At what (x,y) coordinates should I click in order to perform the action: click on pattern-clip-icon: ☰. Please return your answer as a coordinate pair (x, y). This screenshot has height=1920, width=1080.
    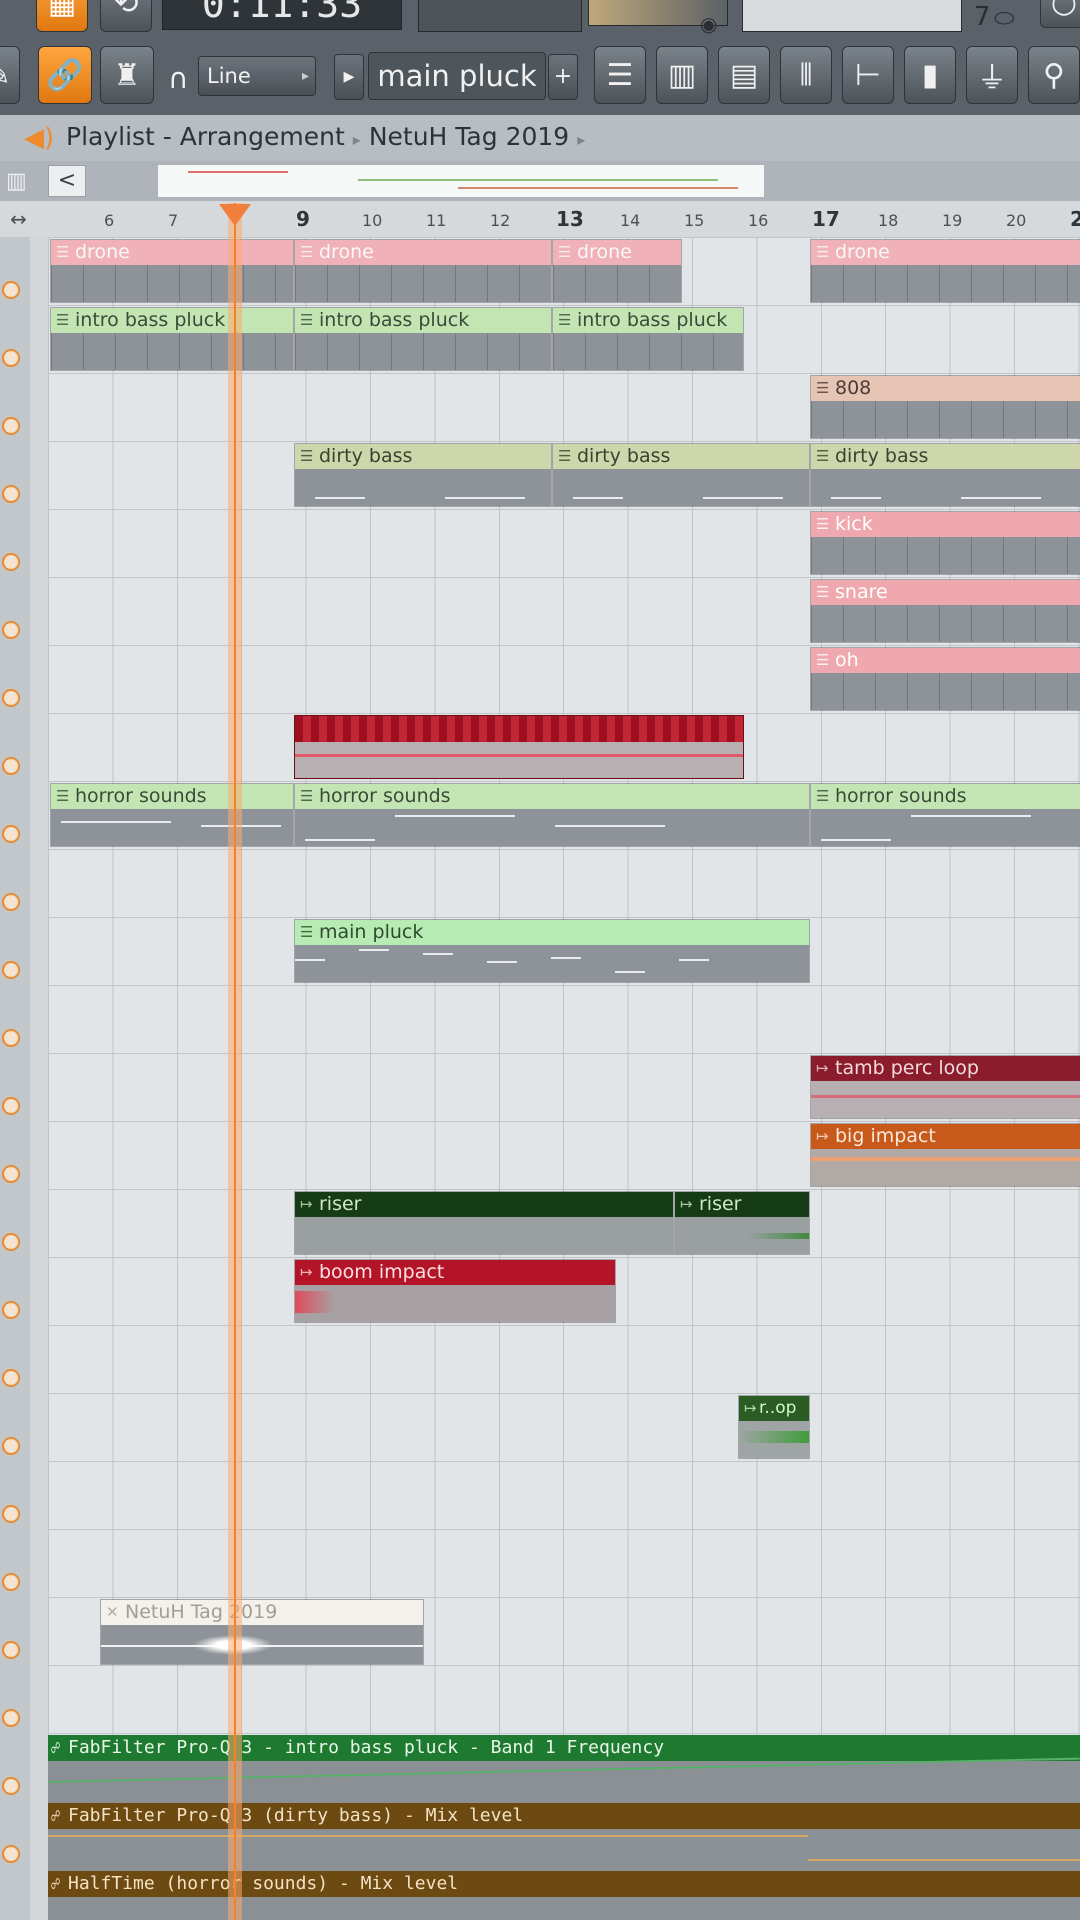
    Looking at the image, I should click on (823, 252).